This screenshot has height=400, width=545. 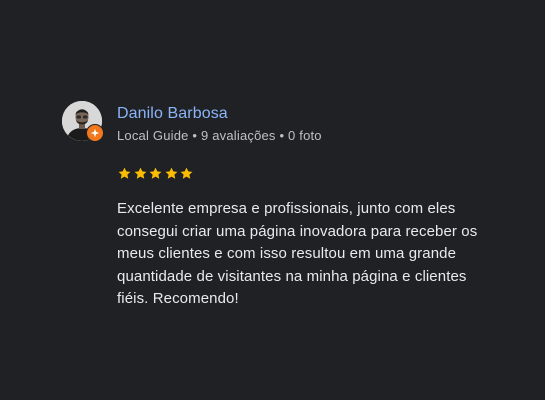 I want to click on author-avatar-link, so click(x=83, y=121).